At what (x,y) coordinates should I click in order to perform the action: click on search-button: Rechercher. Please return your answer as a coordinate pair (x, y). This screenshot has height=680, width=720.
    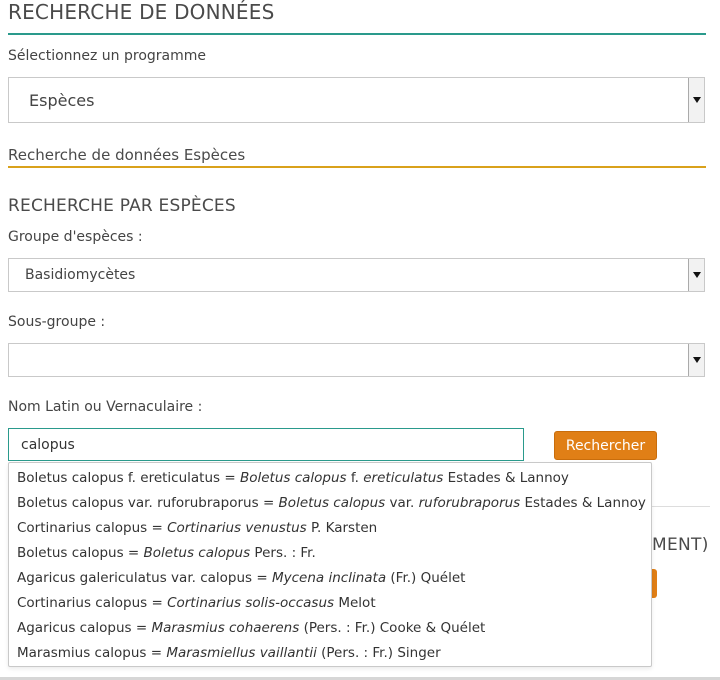
    Looking at the image, I should click on (605, 445).